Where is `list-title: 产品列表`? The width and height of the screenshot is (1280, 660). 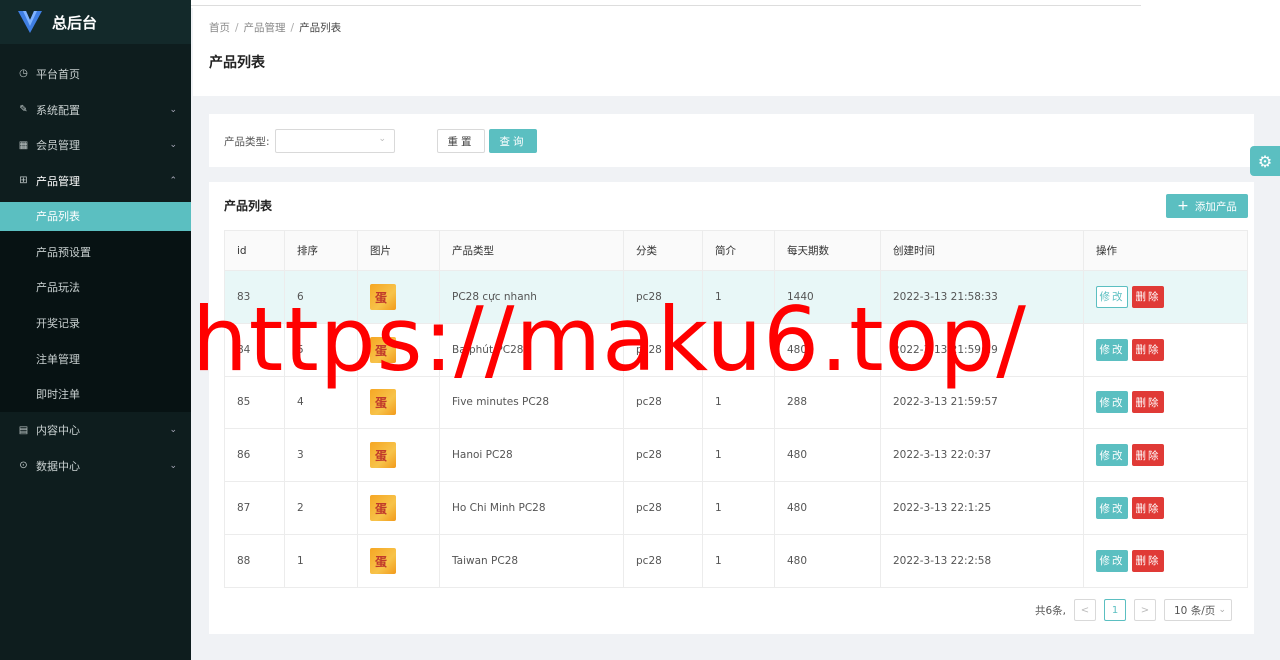
list-title: 产品列表 is located at coordinates (248, 206).